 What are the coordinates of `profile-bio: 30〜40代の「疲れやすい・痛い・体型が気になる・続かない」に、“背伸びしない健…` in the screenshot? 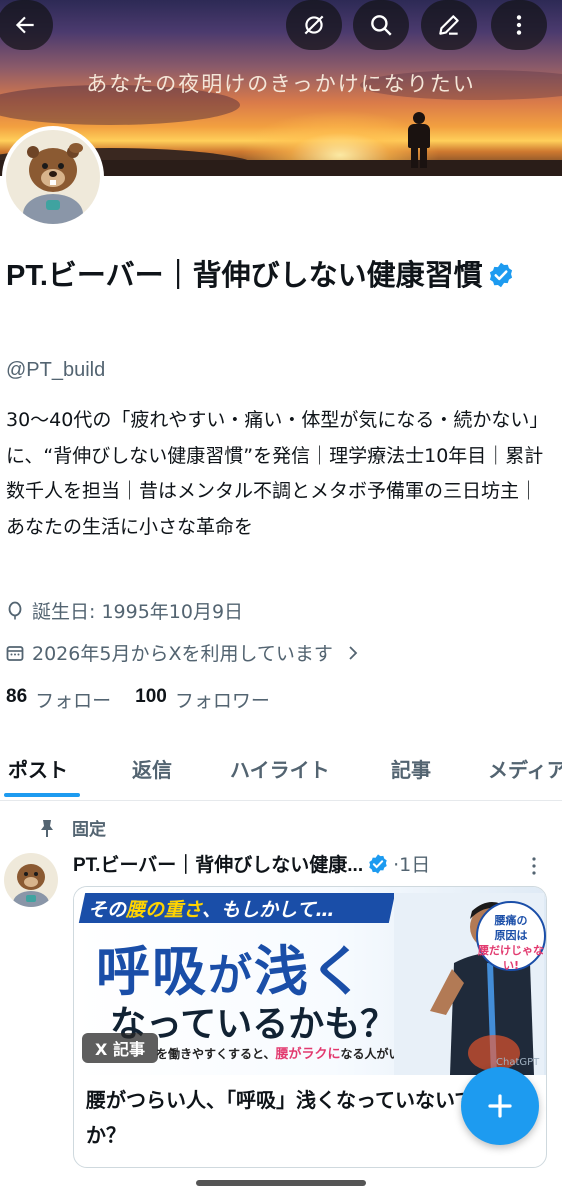 It's located at (277, 473).